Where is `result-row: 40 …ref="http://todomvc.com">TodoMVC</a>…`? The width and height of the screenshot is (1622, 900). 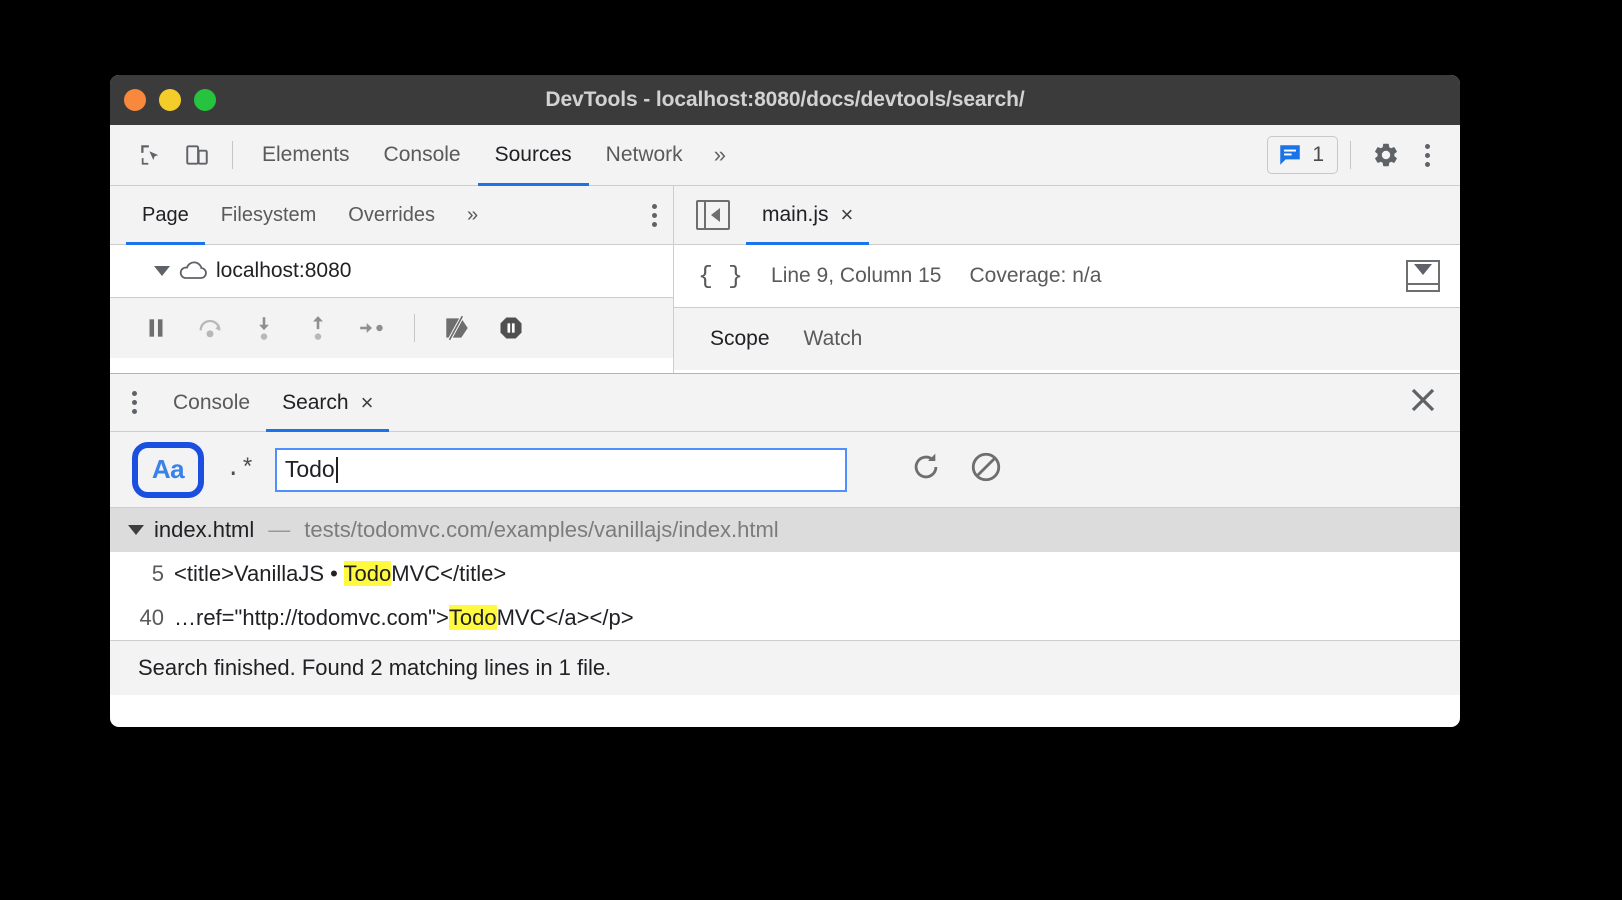 result-row: 40 …ref="http://todomvc.com">TodoMVC</a>… is located at coordinates (785, 618).